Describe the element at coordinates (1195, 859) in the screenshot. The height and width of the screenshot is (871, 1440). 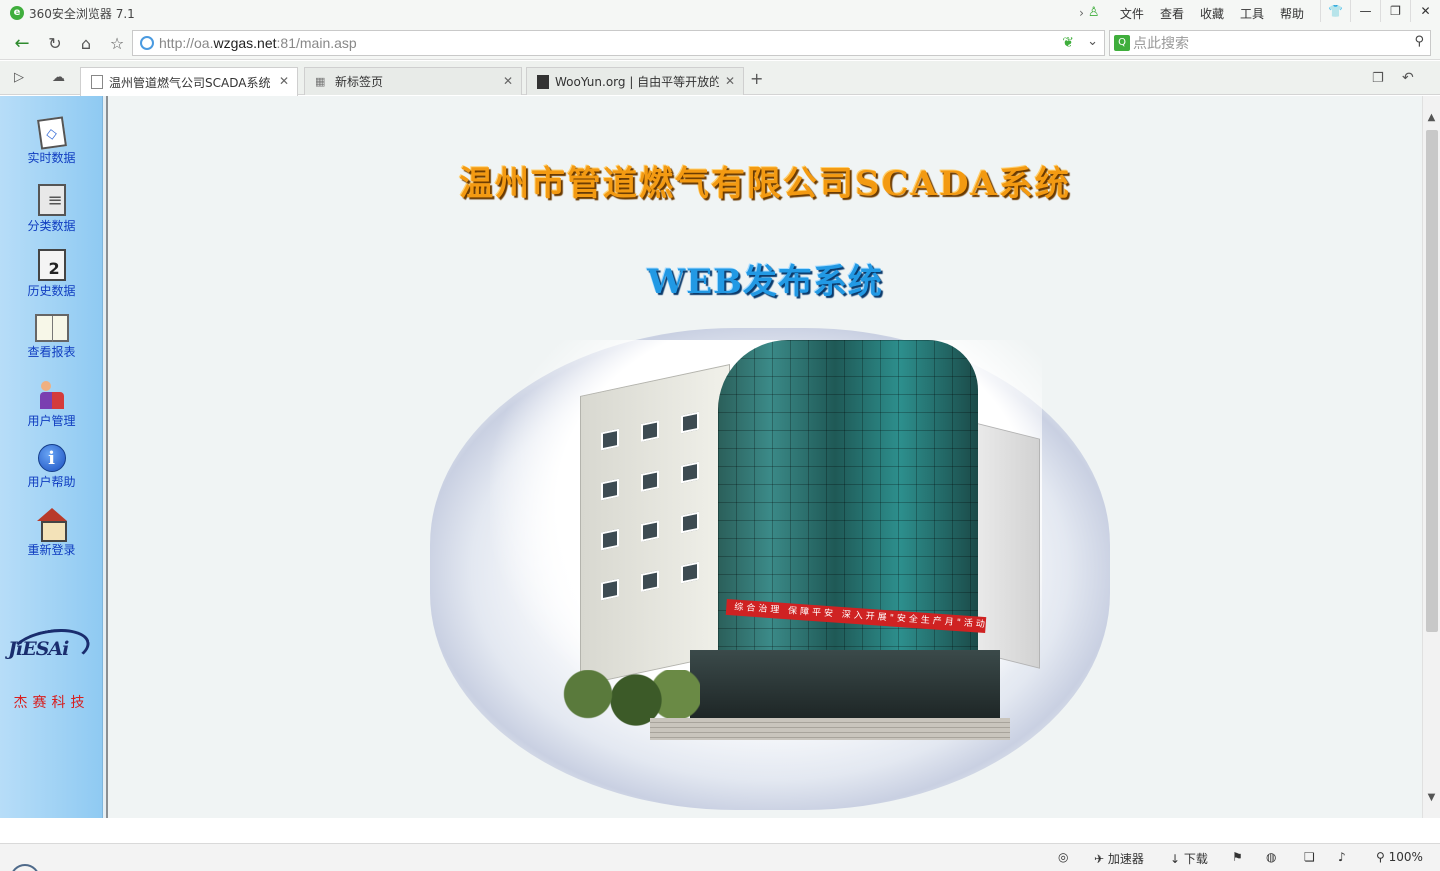
I see `download-label: 下载` at that location.